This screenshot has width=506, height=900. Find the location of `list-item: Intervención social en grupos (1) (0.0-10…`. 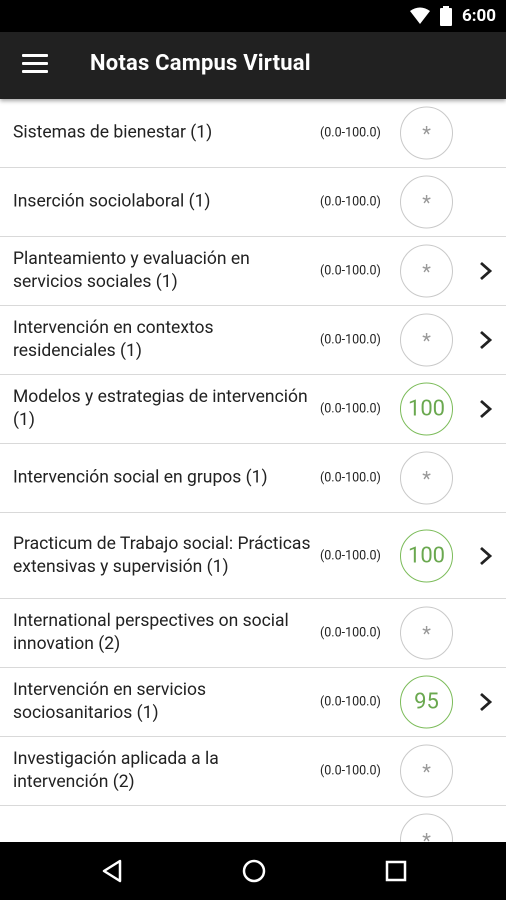

list-item: Intervención social en grupos (1) (0.0-10… is located at coordinates (253, 478).